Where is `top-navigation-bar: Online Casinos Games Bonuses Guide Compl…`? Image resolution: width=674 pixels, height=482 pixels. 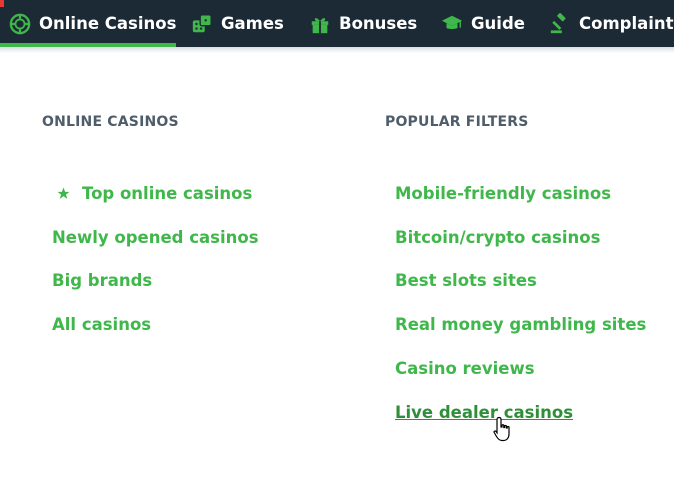 top-navigation-bar: Online Casinos Games Bonuses Guide Compl… is located at coordinates (337, 23).